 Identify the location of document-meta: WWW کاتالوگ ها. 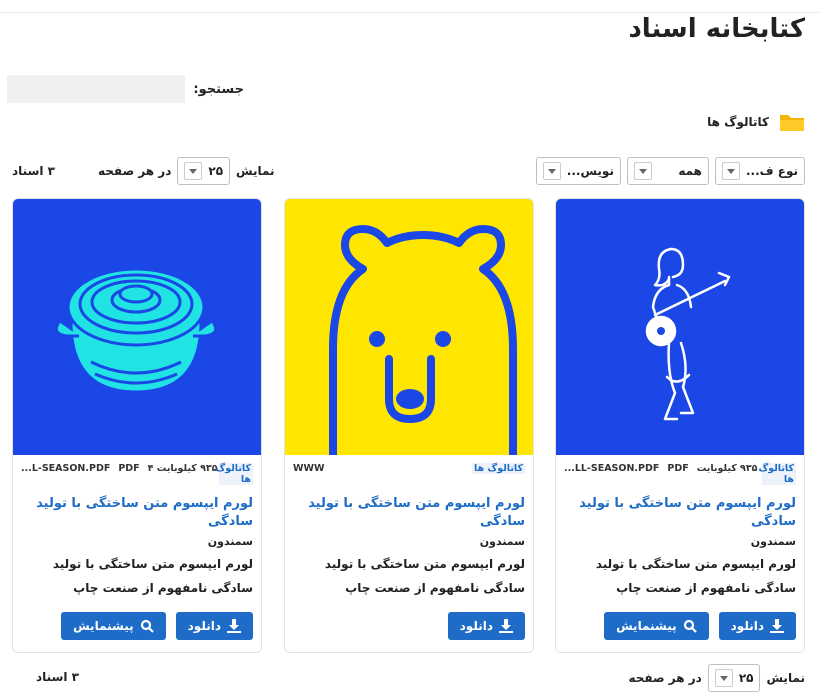
(409, 475).